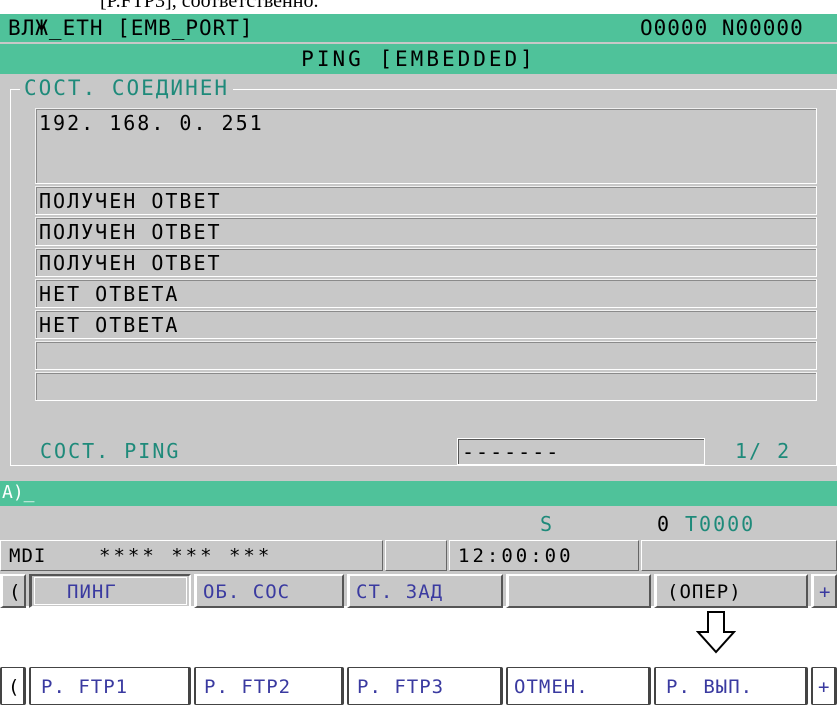  Describe the element at coordinates (400, 592) in the screenshot. I see `softkey-label: СТ. ЗАД` at that location.